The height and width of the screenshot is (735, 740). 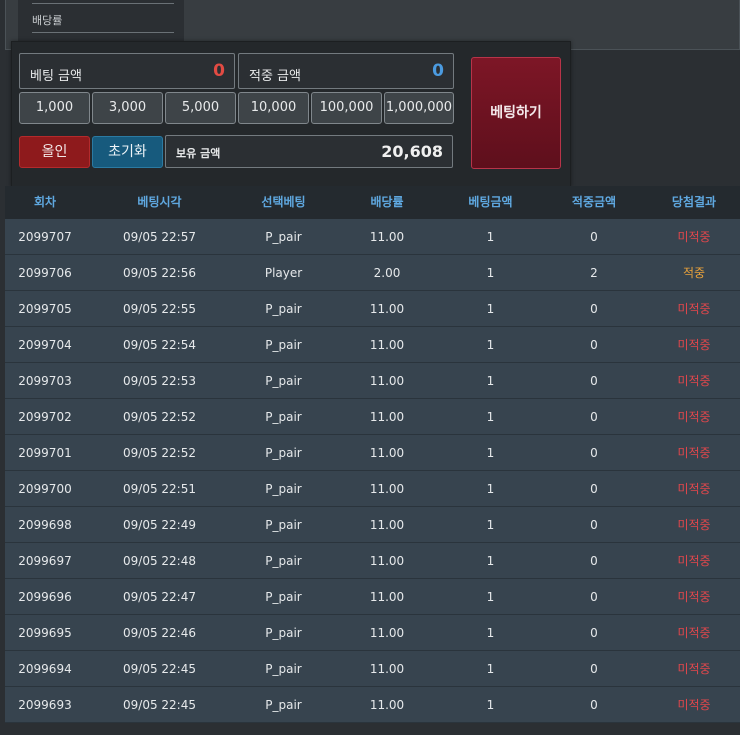 What do you see at coordinates (412, 151) in the screenshot?
I see `balance-value: 20,608` at bounding box center [412, 151].